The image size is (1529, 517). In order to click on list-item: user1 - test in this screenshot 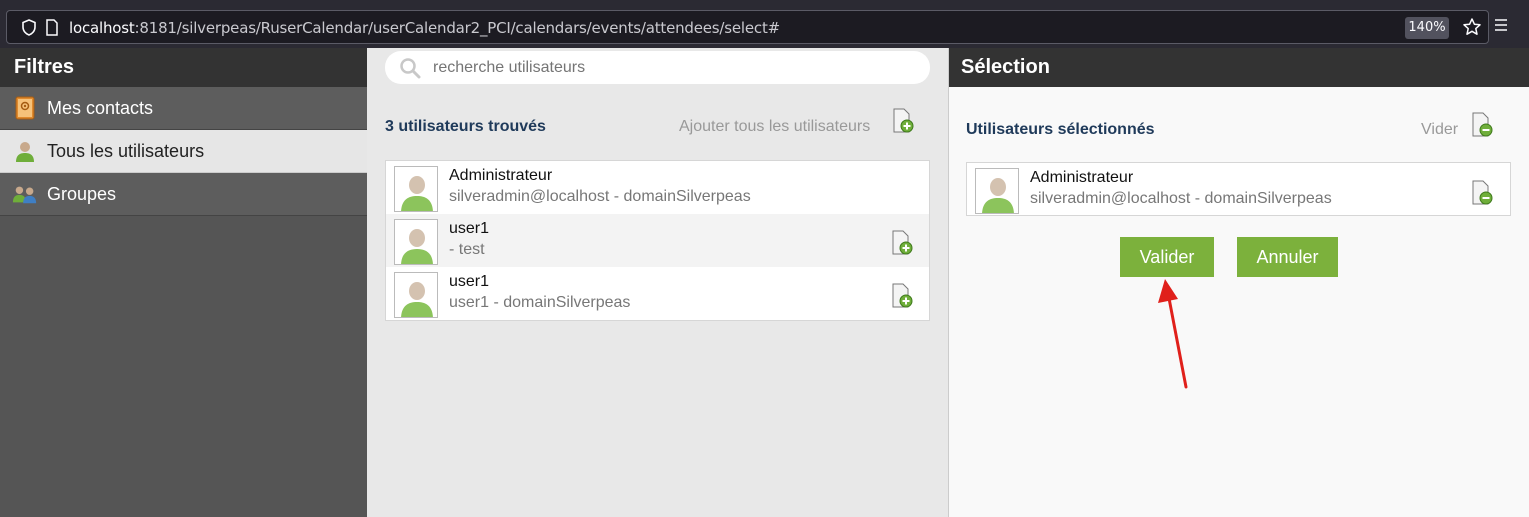, I will do `click(657, 240)`.